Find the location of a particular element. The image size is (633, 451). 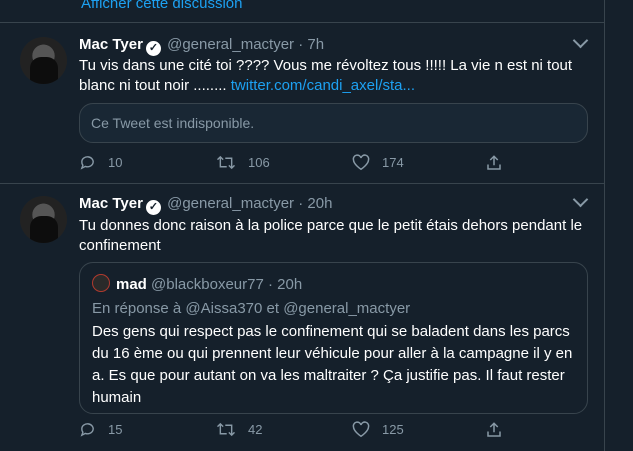

show-thread-link: Afficher cette discussion is located at coordinates (161, 6).